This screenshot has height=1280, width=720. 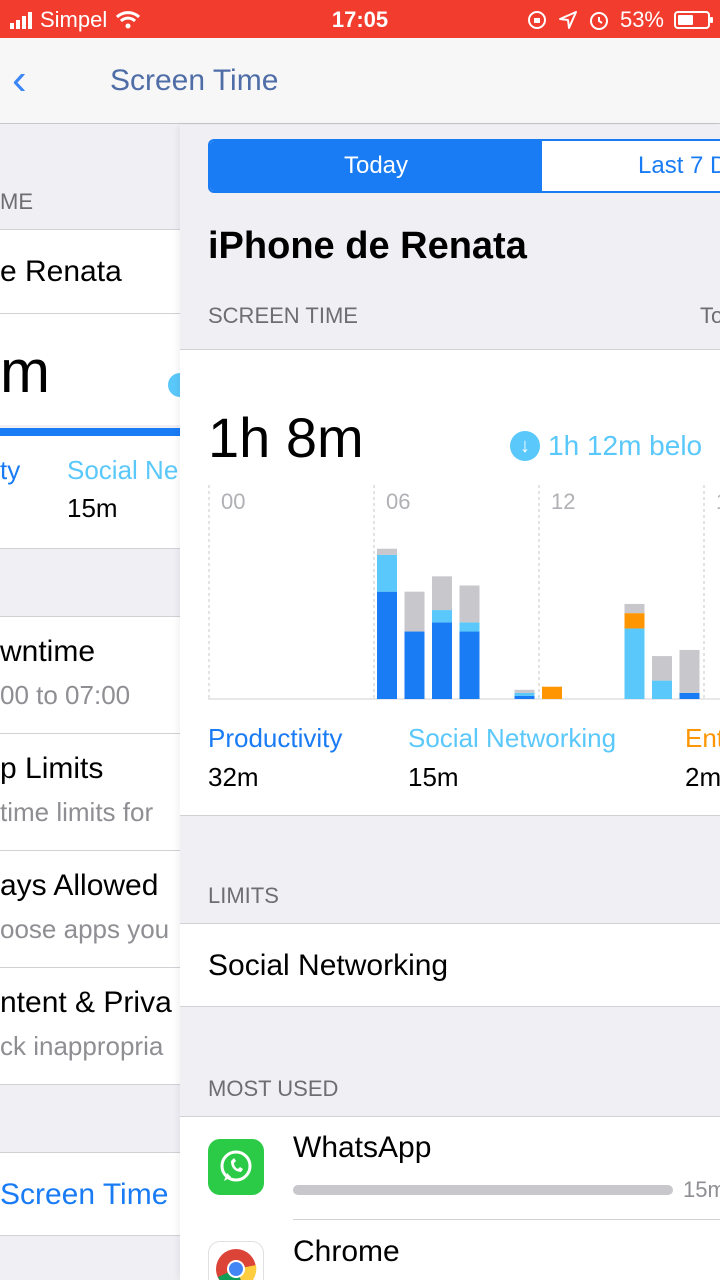 What do you see at coordinates (10, 470) in the screenshot?
I see `lp-category-productivity: ty` at bounding box center [10, 470].